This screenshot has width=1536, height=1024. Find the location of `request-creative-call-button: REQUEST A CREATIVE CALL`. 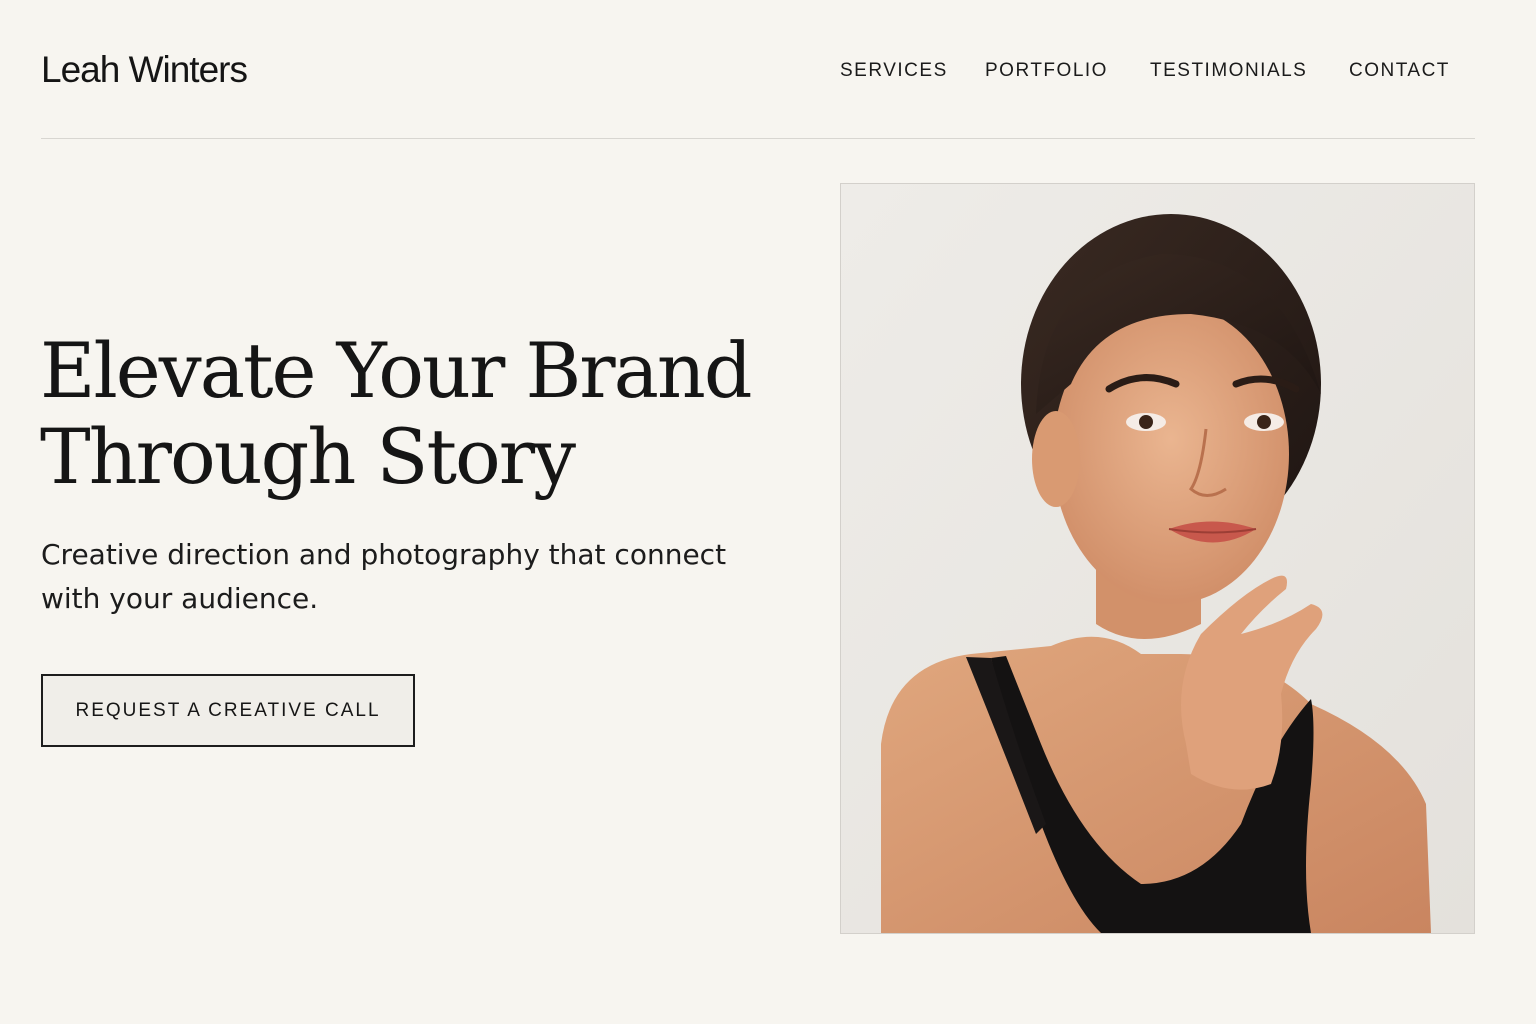

request-creative-call-button: REQUEST A CREATIVE CALL is located at coordinates (228, 710).